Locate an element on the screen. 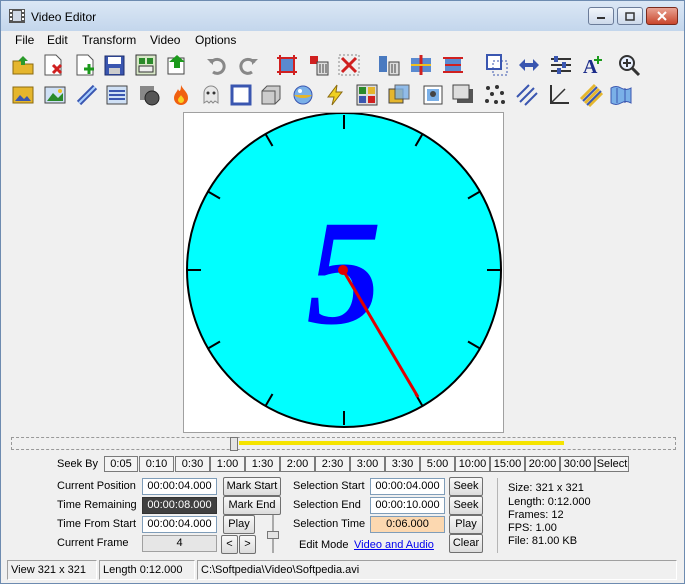 The width and height of the screenshot is (685, 584). seek-5-00-button: 5:00 is located at coordinates (437, 464).